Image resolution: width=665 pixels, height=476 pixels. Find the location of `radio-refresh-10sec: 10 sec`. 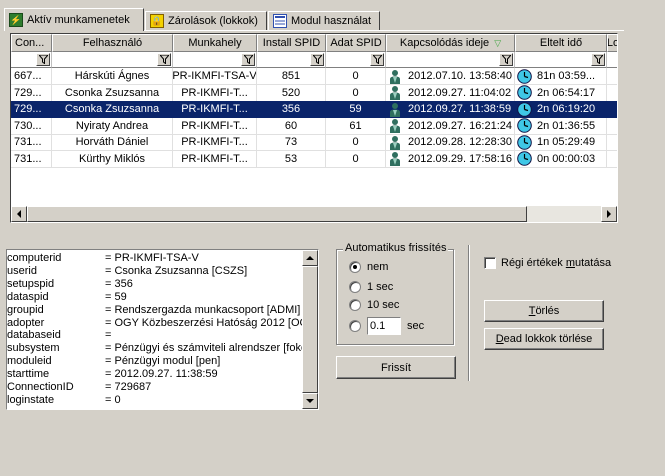

radio-refresh-10sec: 10 sec is located at coordinates (374, 305).